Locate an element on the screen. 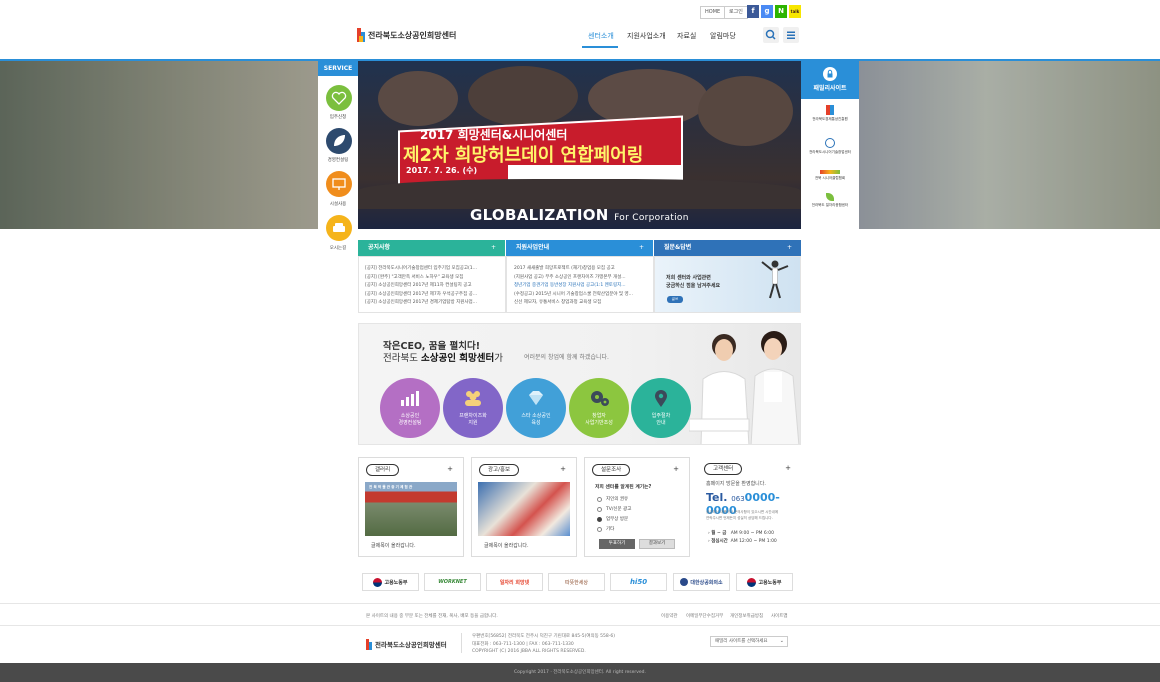  circle-label-line1: 프랜차이즈화 is located at coordinates (473, 416).